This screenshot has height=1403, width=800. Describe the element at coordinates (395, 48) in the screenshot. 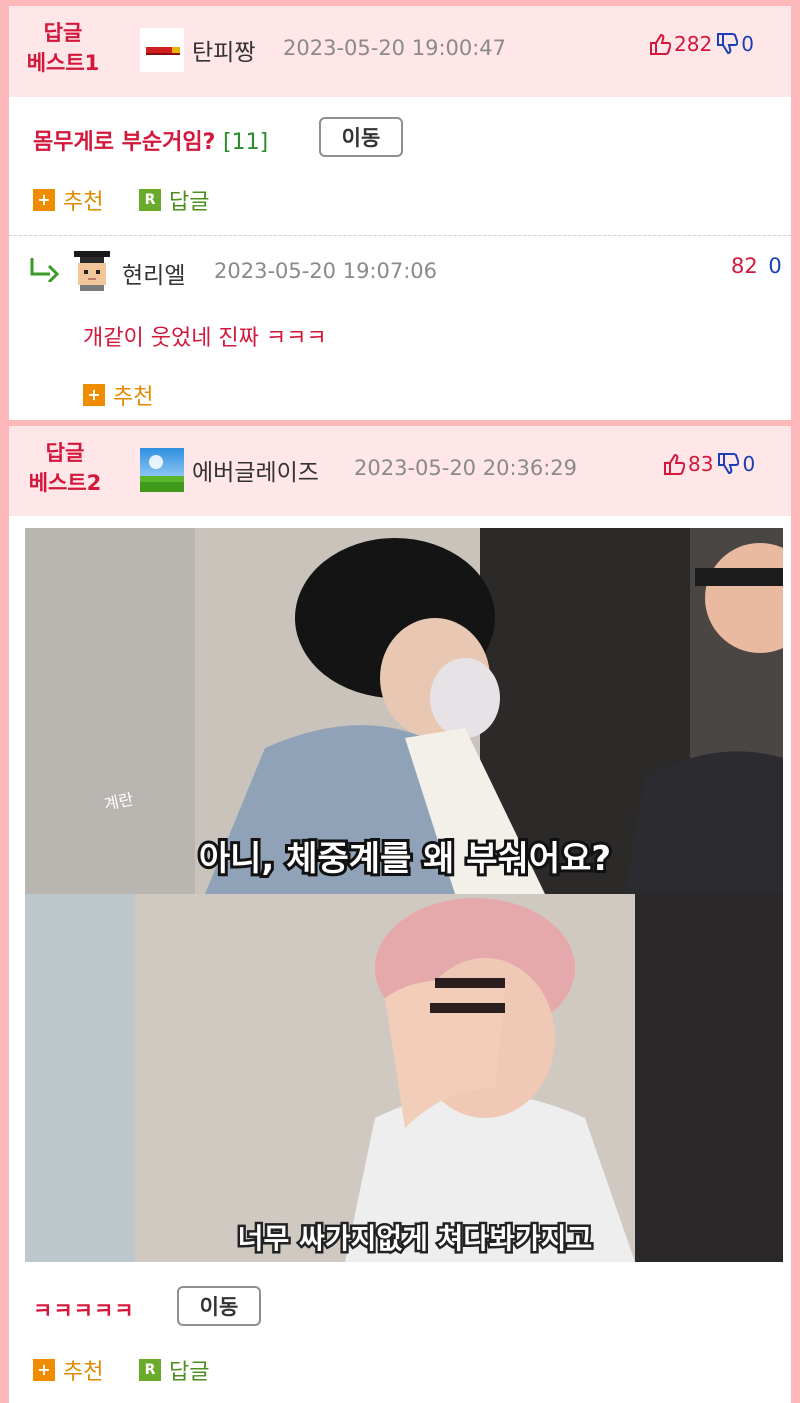

I see `comment-date: 2023-05-20 19:00:47` at that location.